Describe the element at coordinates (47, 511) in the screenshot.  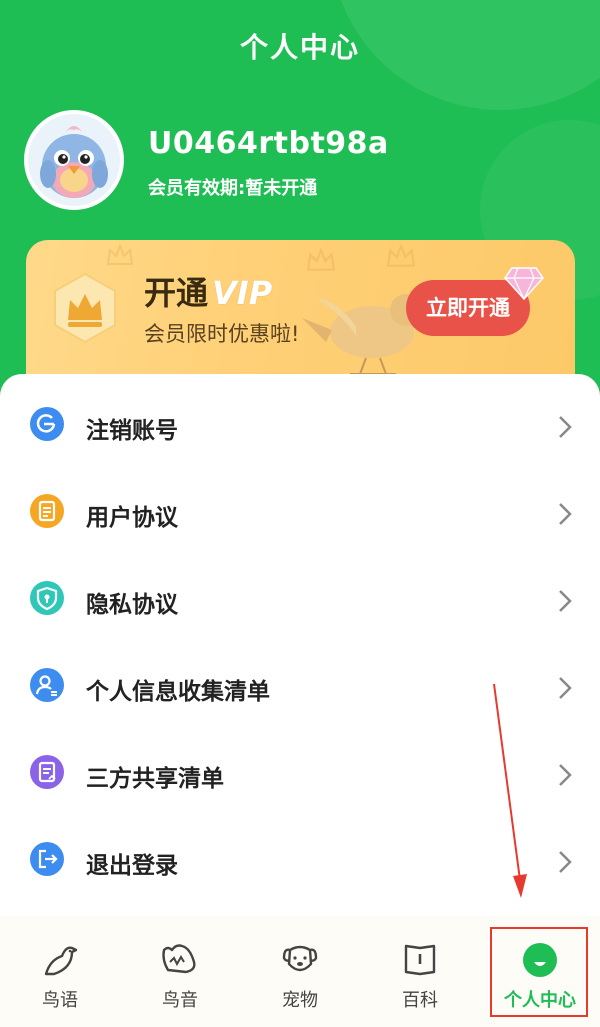
I see `document-icon` at that location.